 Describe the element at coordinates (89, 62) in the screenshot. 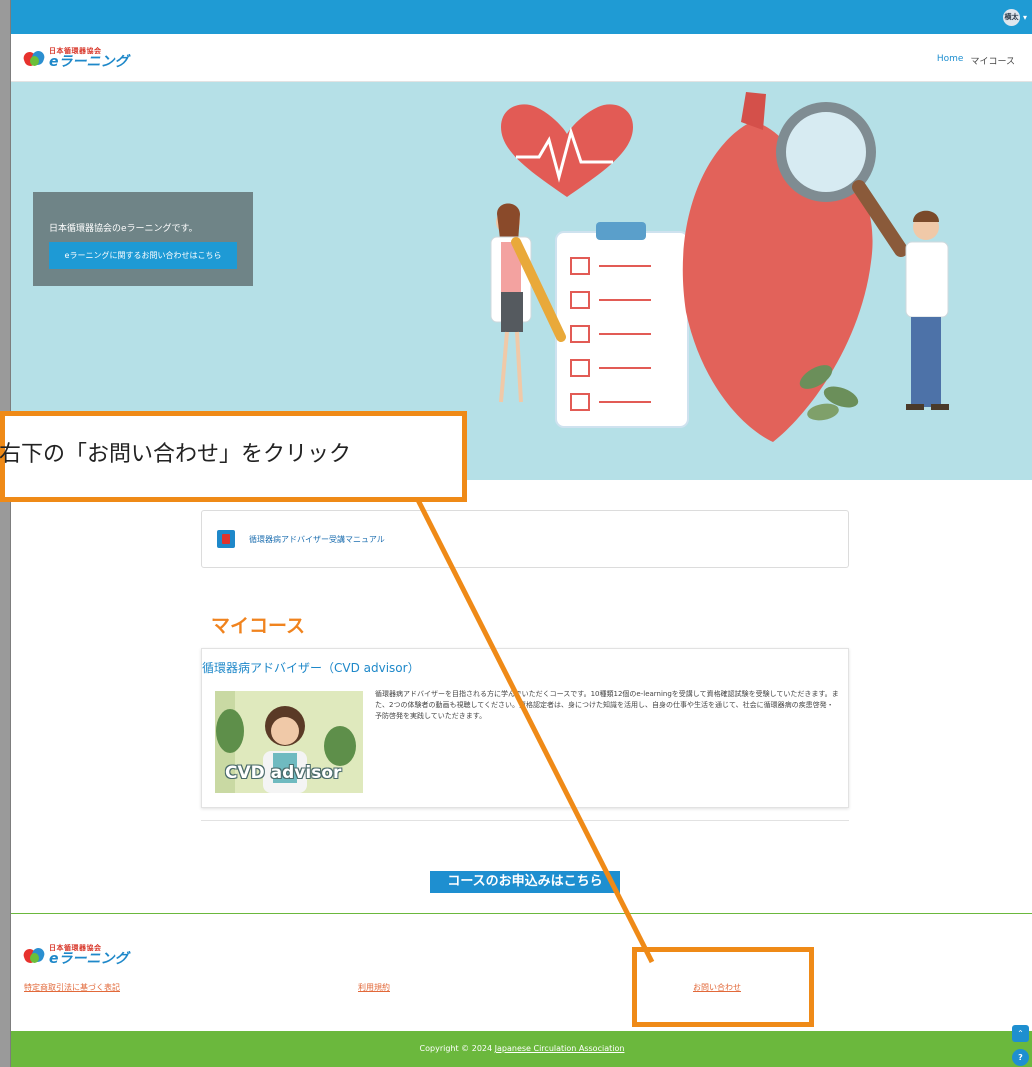

I see `logo-site-name: eラーニング` at that location.